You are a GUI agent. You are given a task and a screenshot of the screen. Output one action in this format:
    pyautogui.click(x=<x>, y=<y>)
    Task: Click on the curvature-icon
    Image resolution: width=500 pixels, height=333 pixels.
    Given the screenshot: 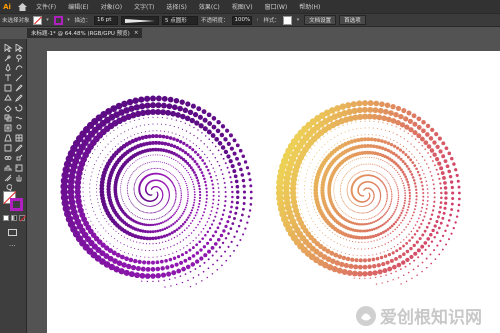 What is the action you would take?
    pyautogui.click(x=19, y=67)
    